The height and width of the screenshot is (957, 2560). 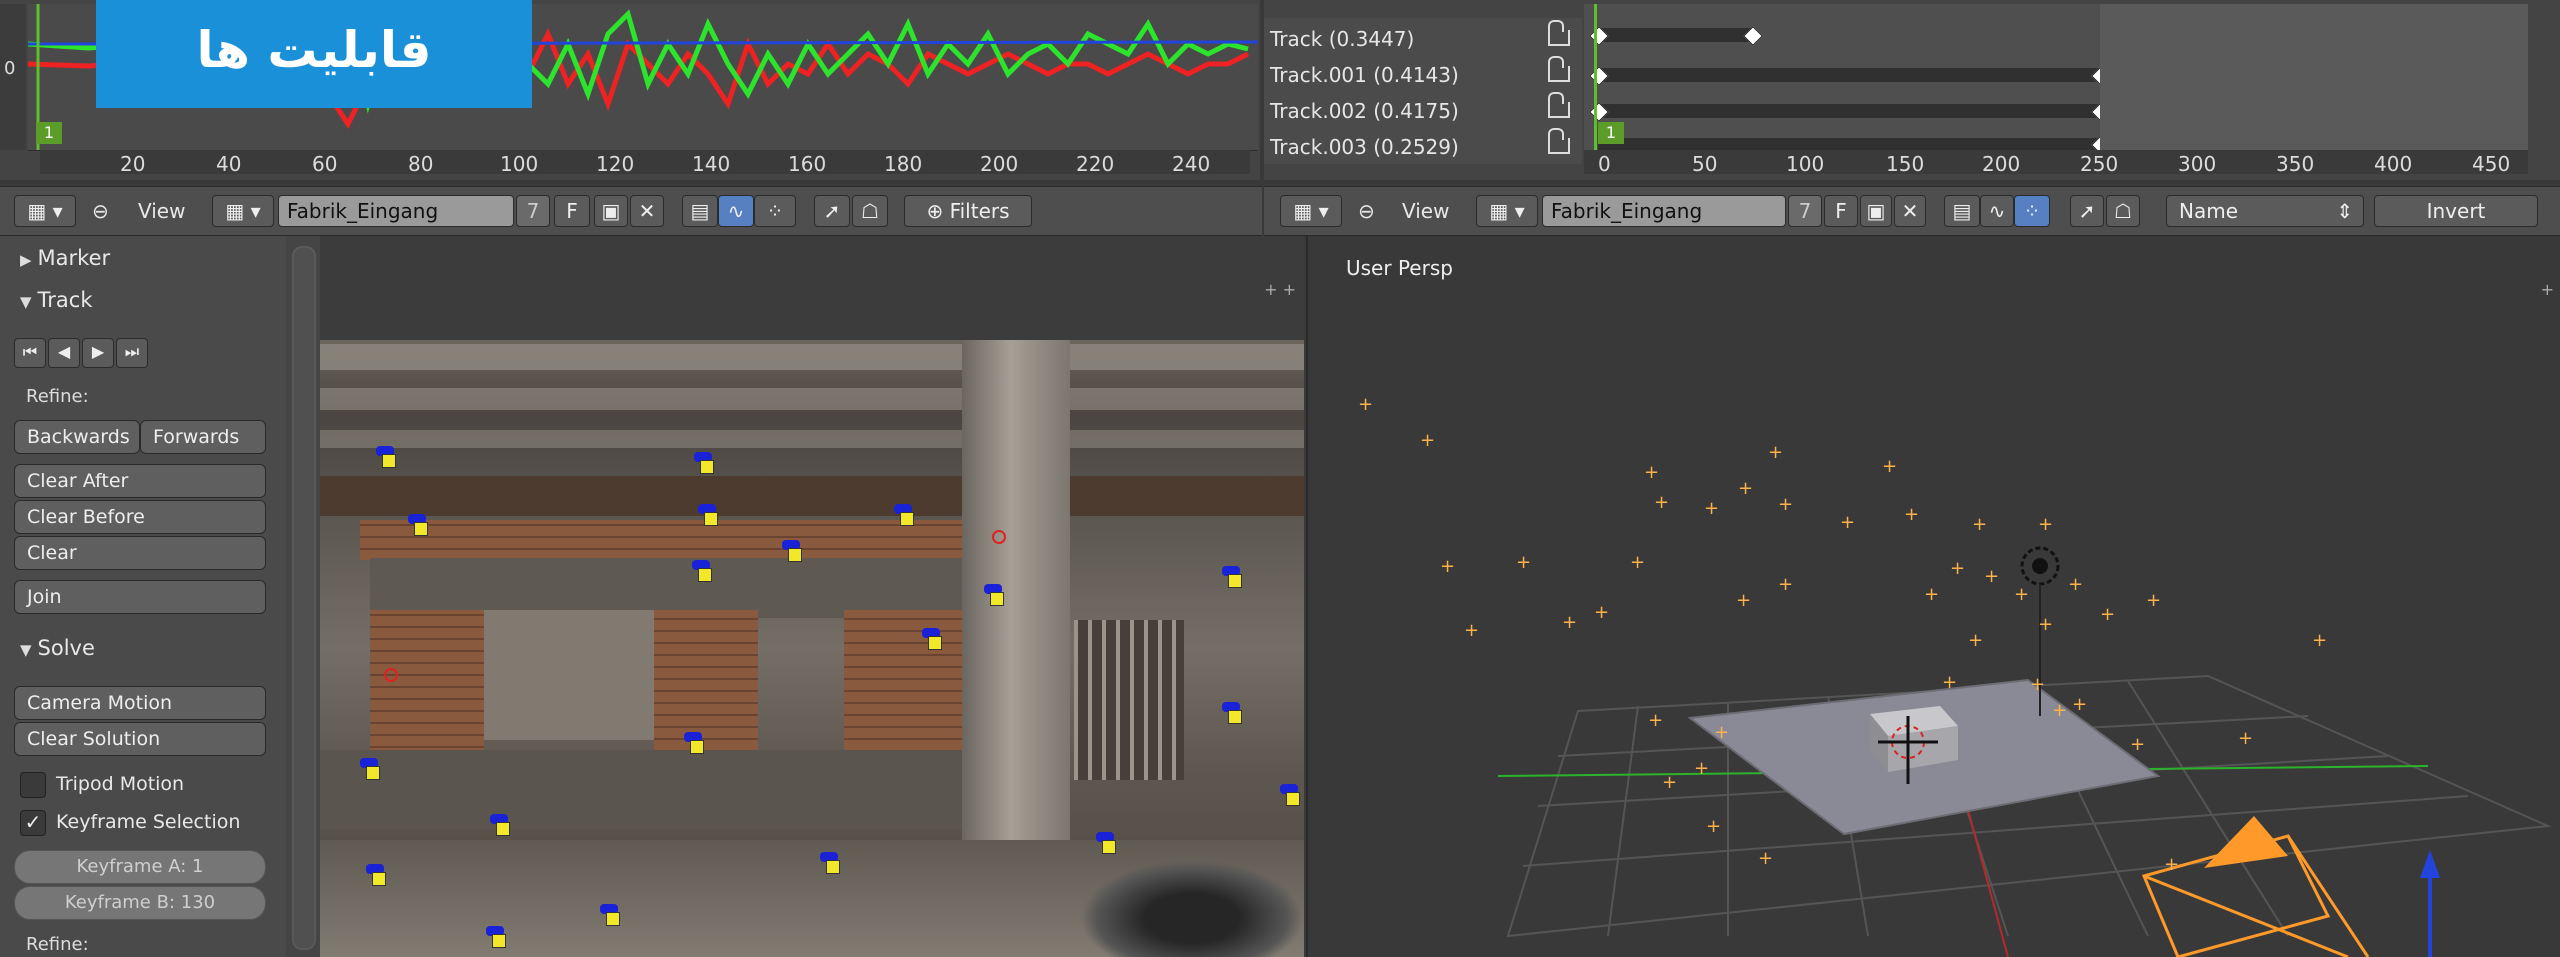 I want to click on filters-button: ⊕ Filters, so click(x=968, y=211).